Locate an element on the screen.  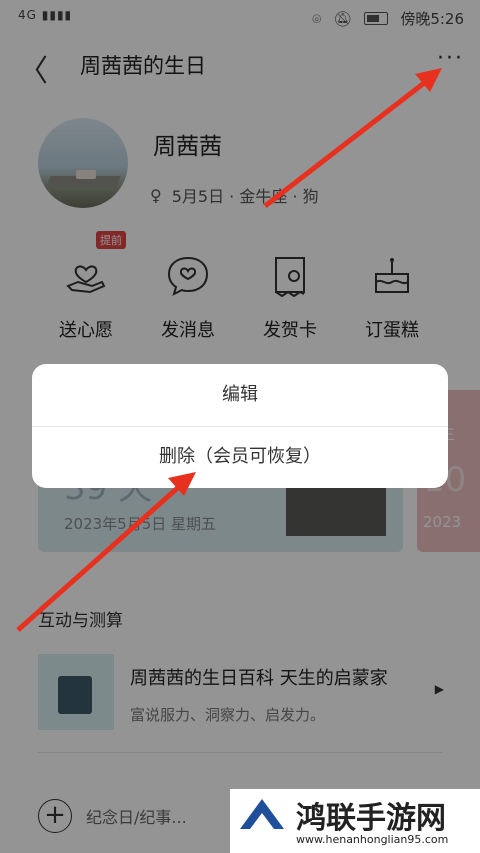
arrow-to-delete is located at coordinates (106, 552).